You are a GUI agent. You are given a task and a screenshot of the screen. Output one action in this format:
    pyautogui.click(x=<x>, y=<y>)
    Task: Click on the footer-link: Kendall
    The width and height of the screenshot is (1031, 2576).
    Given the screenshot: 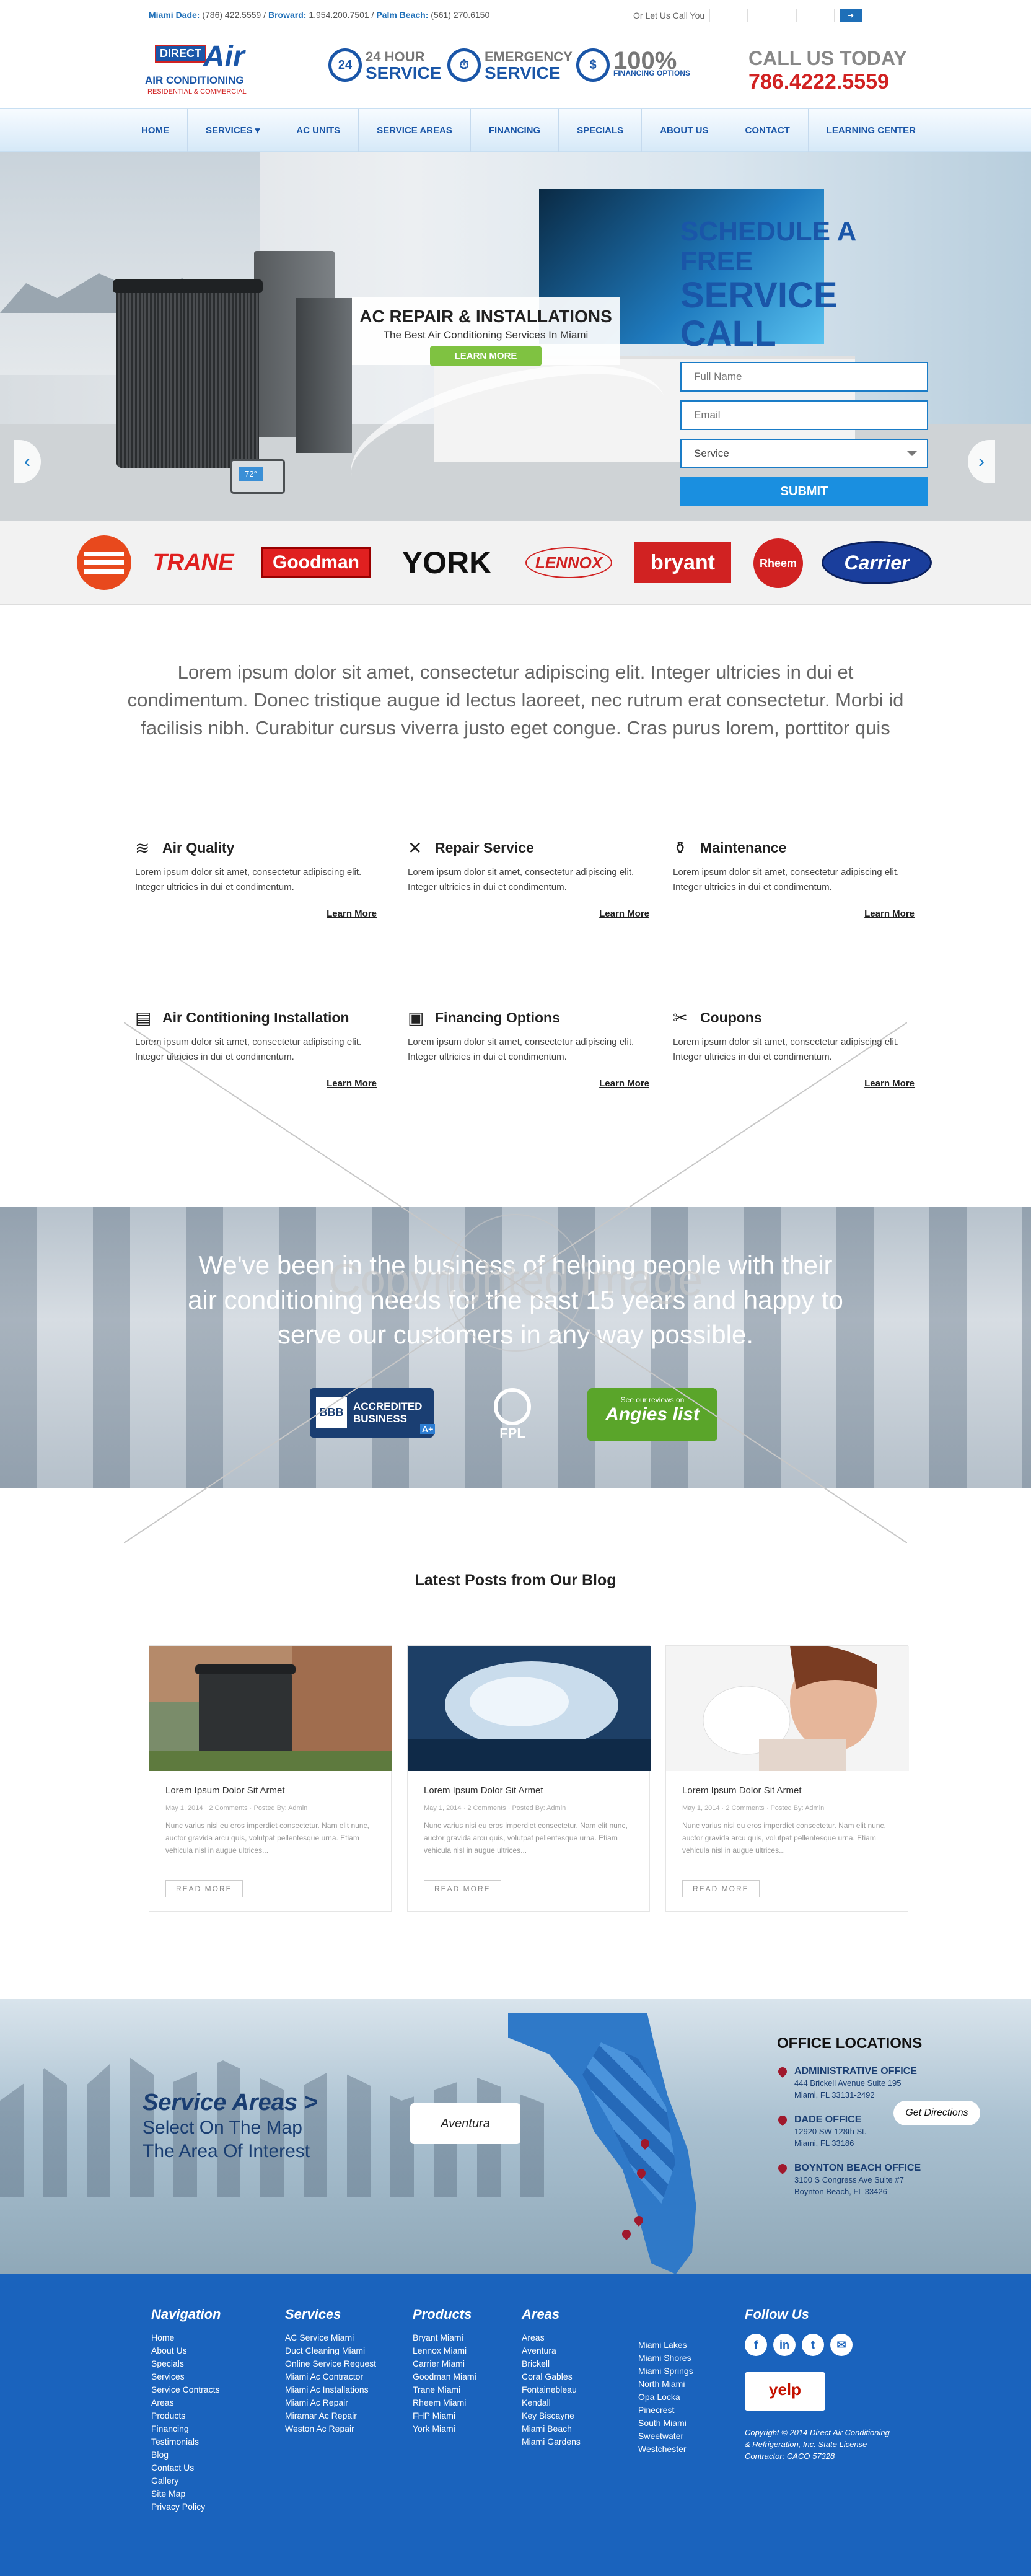 What is the action you would take?
    pyautogui.click(x=551, y=2402)
    